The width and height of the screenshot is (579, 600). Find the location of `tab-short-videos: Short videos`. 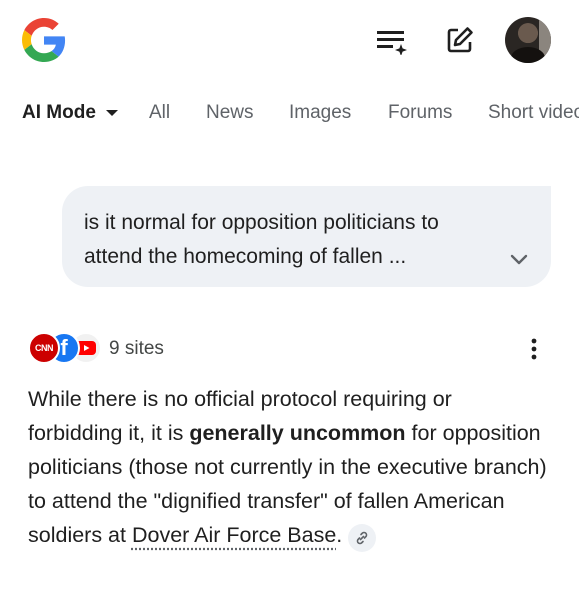

tab-short-videos: Short videos is located at coordinates (533, 113).